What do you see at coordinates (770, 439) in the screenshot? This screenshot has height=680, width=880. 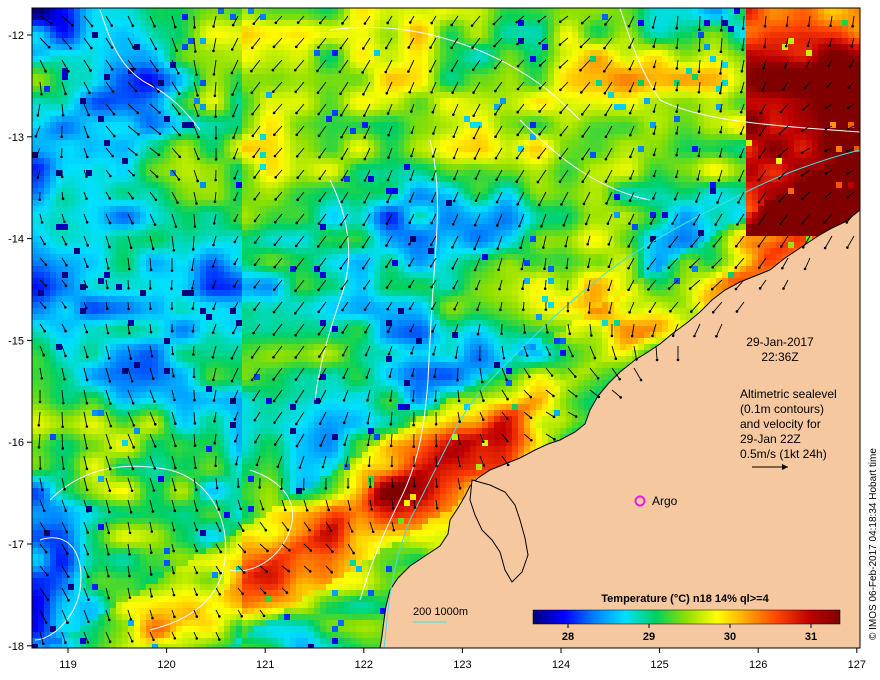 I see `altimetry-line-4: 29-Jan 22Z` at bounding box center [770, 439].